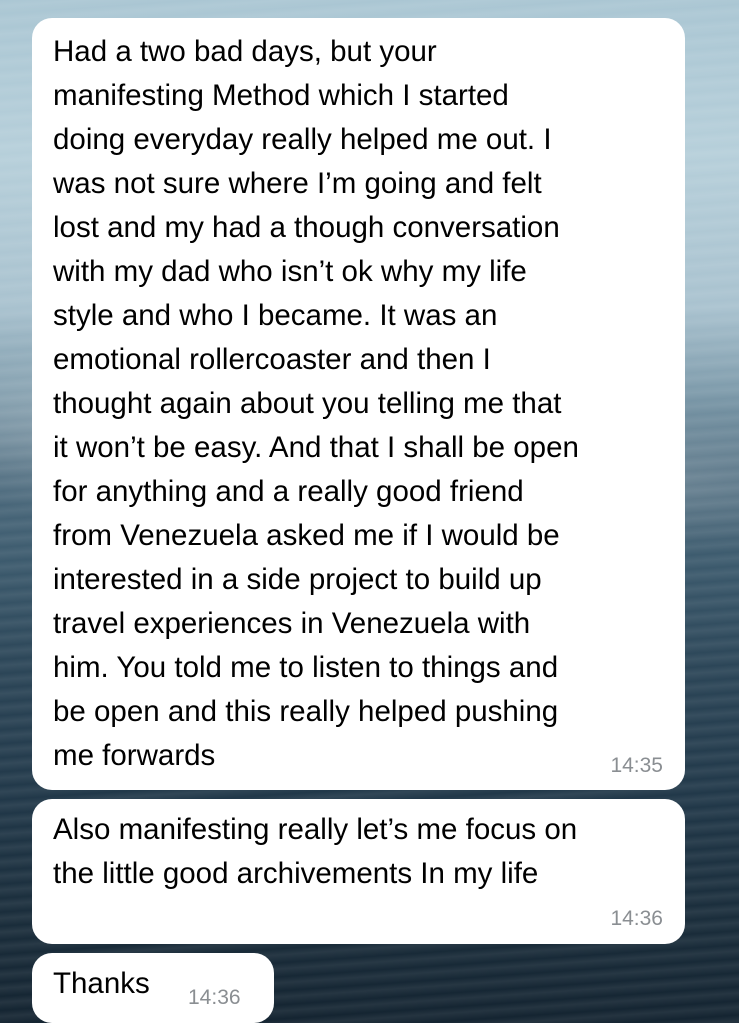 Image resolution: width=739 pixels, height=1023 pixels. Describe the element at coordinates (636, 765) in the screenshot. I see `message-timestamp: 14:35` at that location.